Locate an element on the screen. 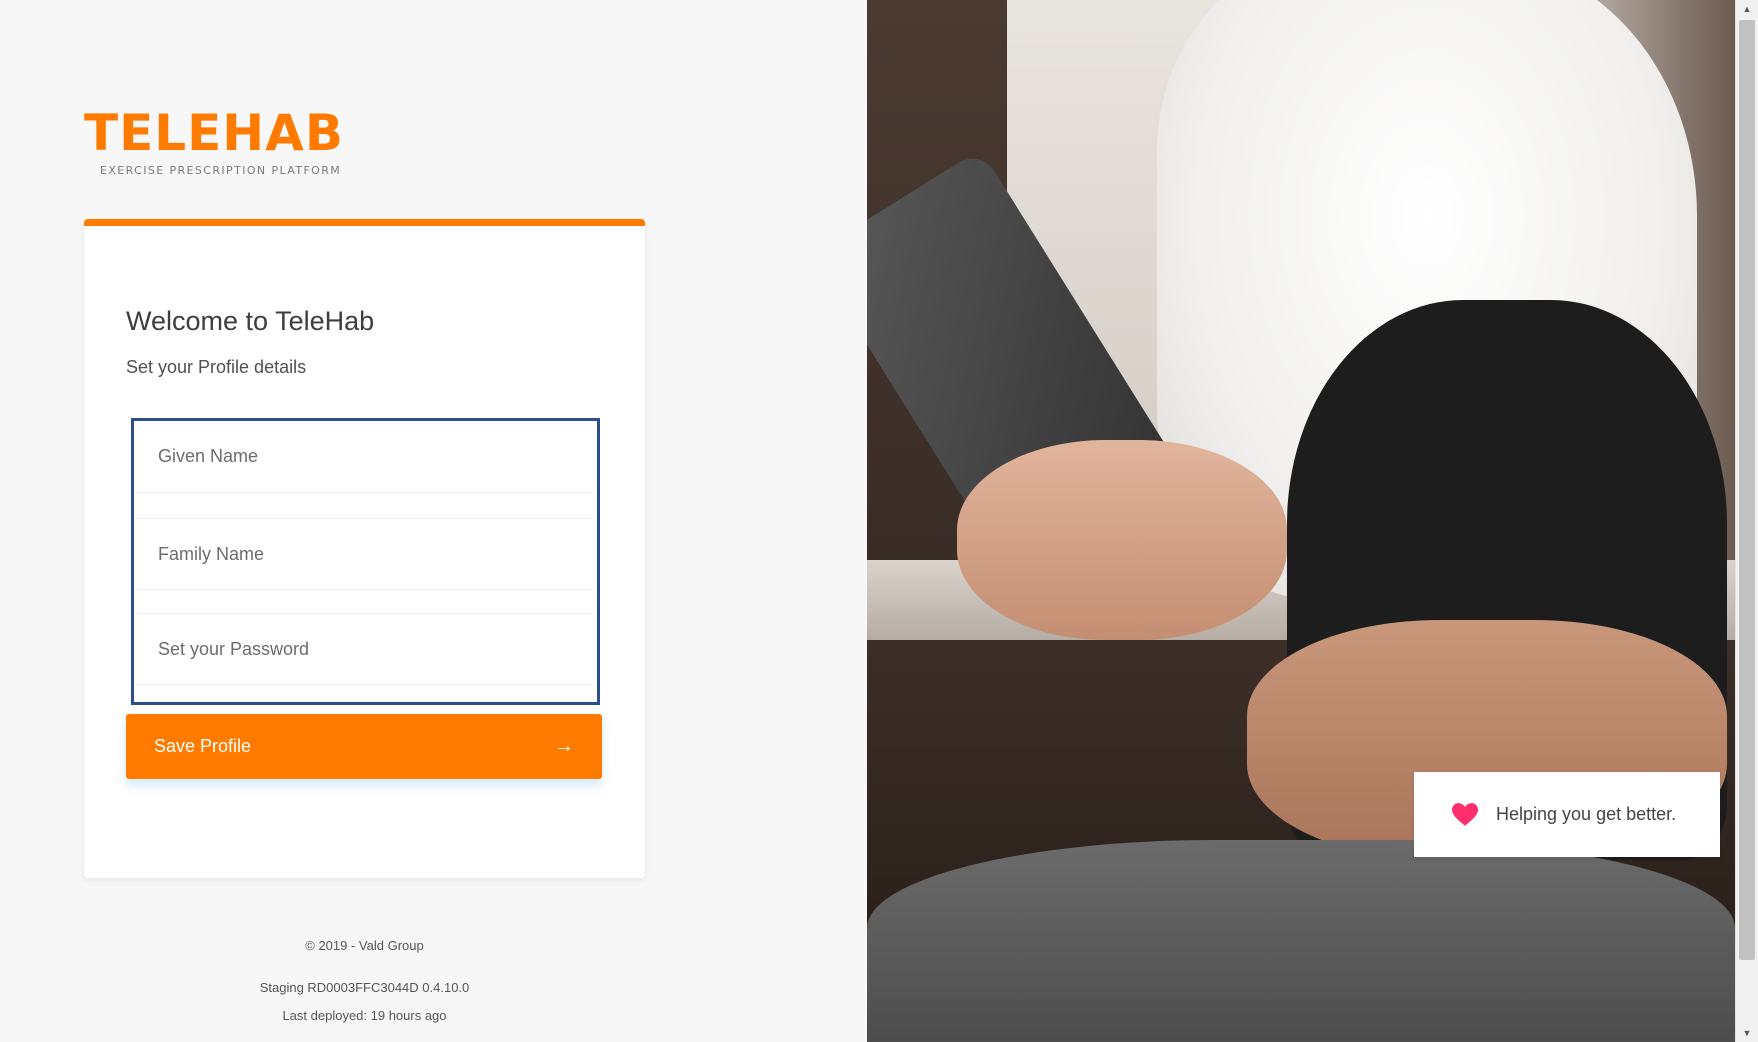 The image size is (1758, 1042). card-subtitle: Set your Profile details is located at coordinates (216, 367).